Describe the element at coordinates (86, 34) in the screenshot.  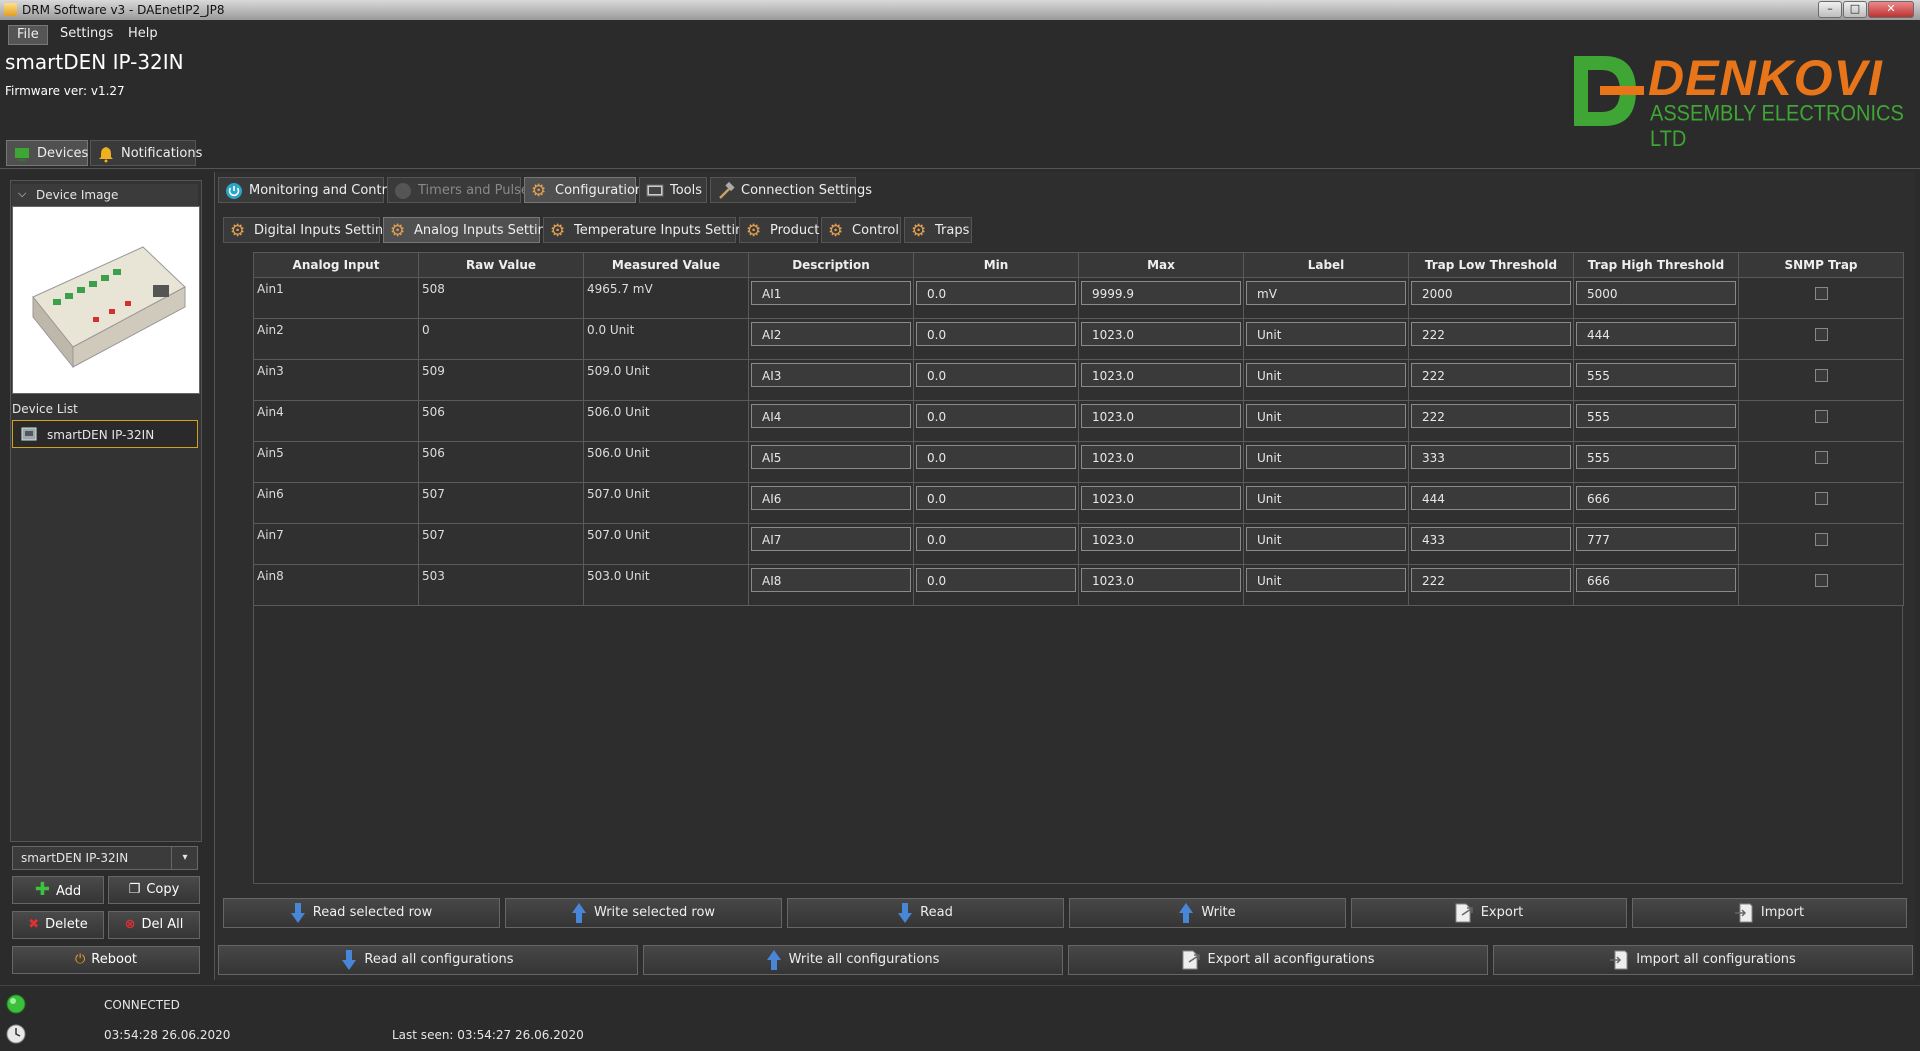
I see `menu-settings: Settings` at that location.